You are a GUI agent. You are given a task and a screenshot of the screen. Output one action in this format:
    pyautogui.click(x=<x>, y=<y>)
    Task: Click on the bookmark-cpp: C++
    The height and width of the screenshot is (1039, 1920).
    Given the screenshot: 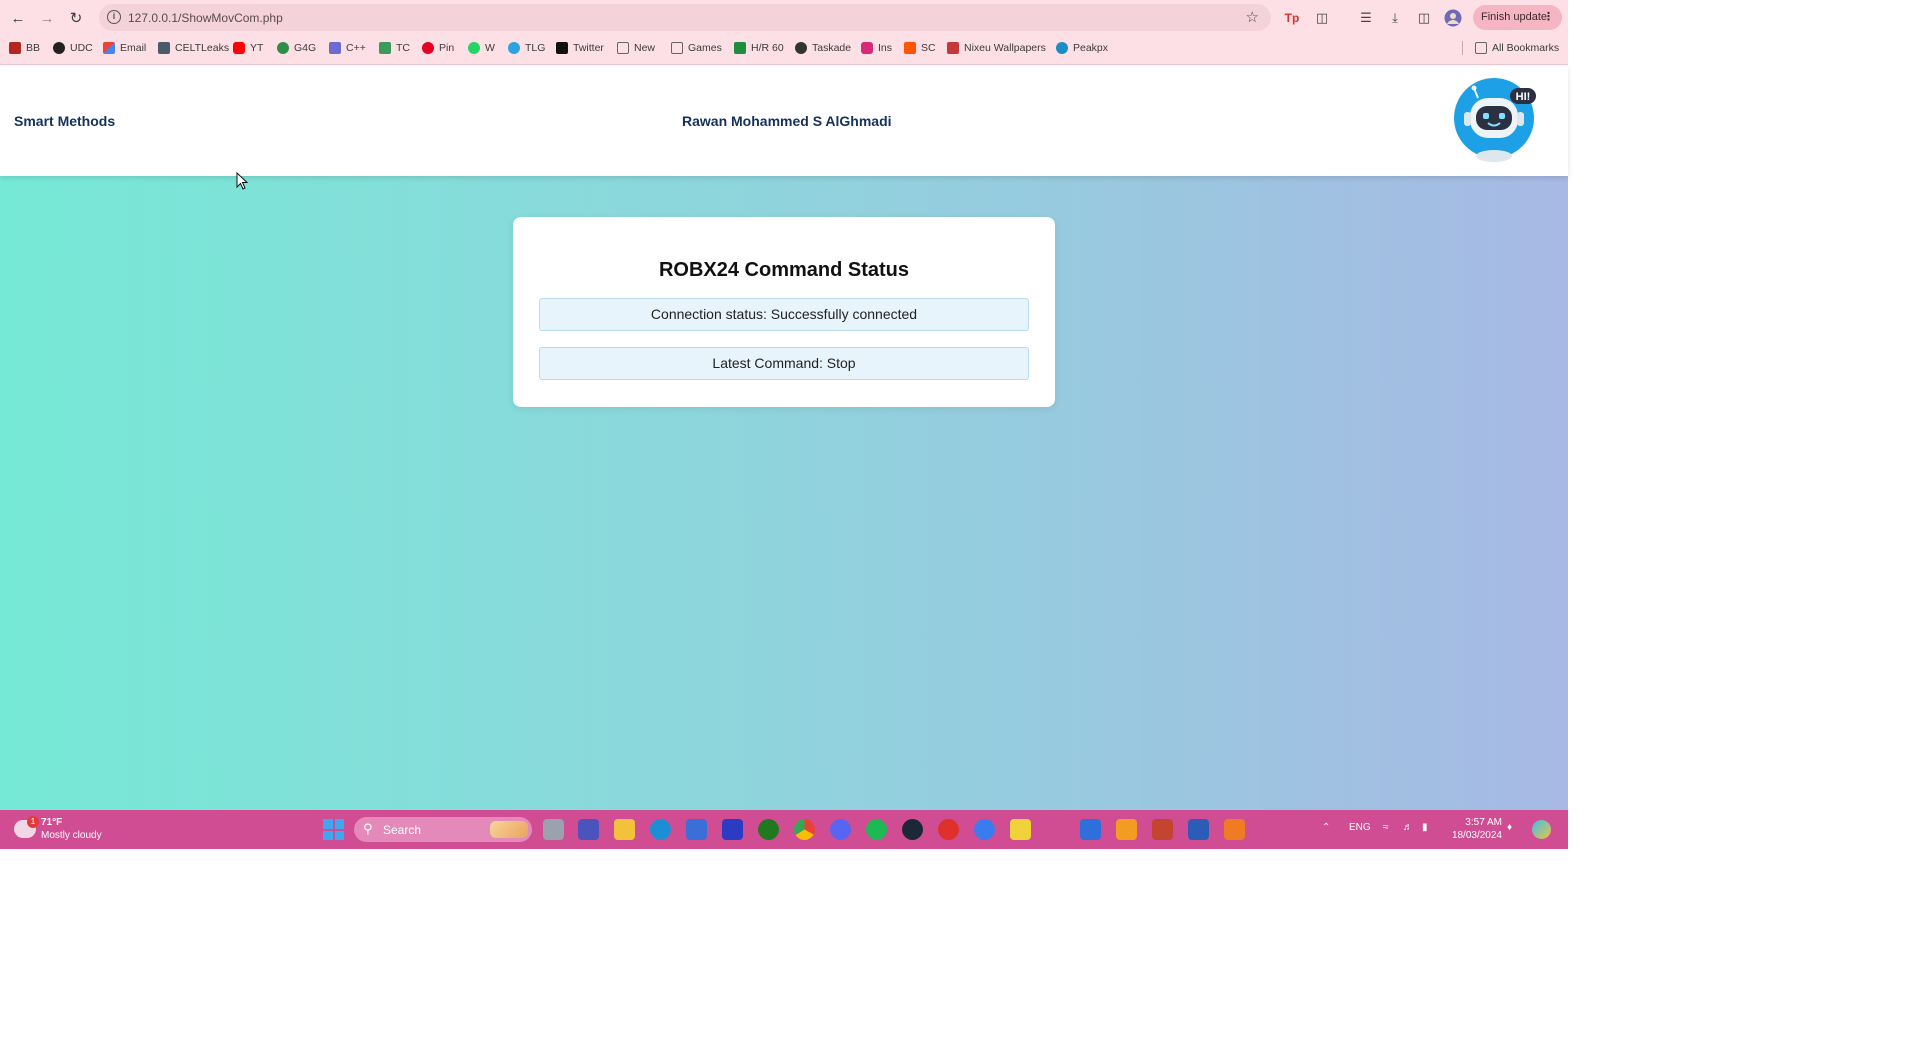 What is the action you would take?
    pyautogui.click(x=347, y=48)
    